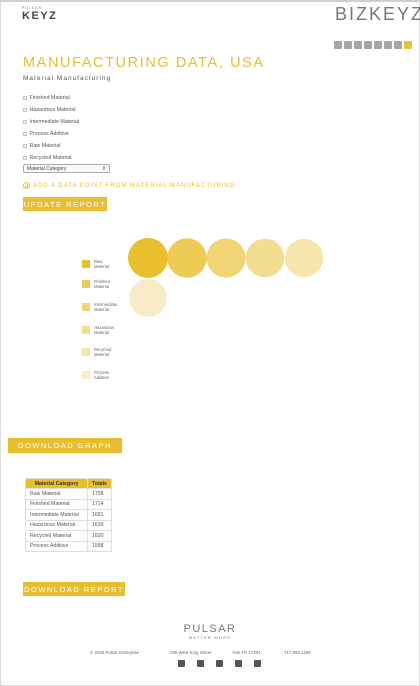 The height and width of the screenshot is (686, 420). I want to click on filter-label: Process Additive, so click(49, 134).